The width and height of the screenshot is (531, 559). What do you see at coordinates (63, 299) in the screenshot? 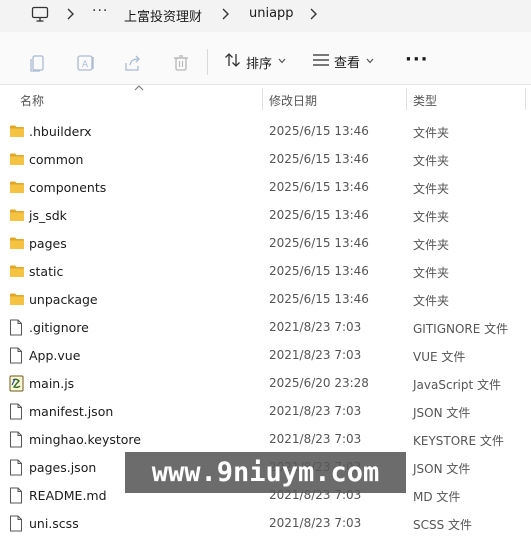
I see `file-name: unpackage` at bounding box center [63, 299].